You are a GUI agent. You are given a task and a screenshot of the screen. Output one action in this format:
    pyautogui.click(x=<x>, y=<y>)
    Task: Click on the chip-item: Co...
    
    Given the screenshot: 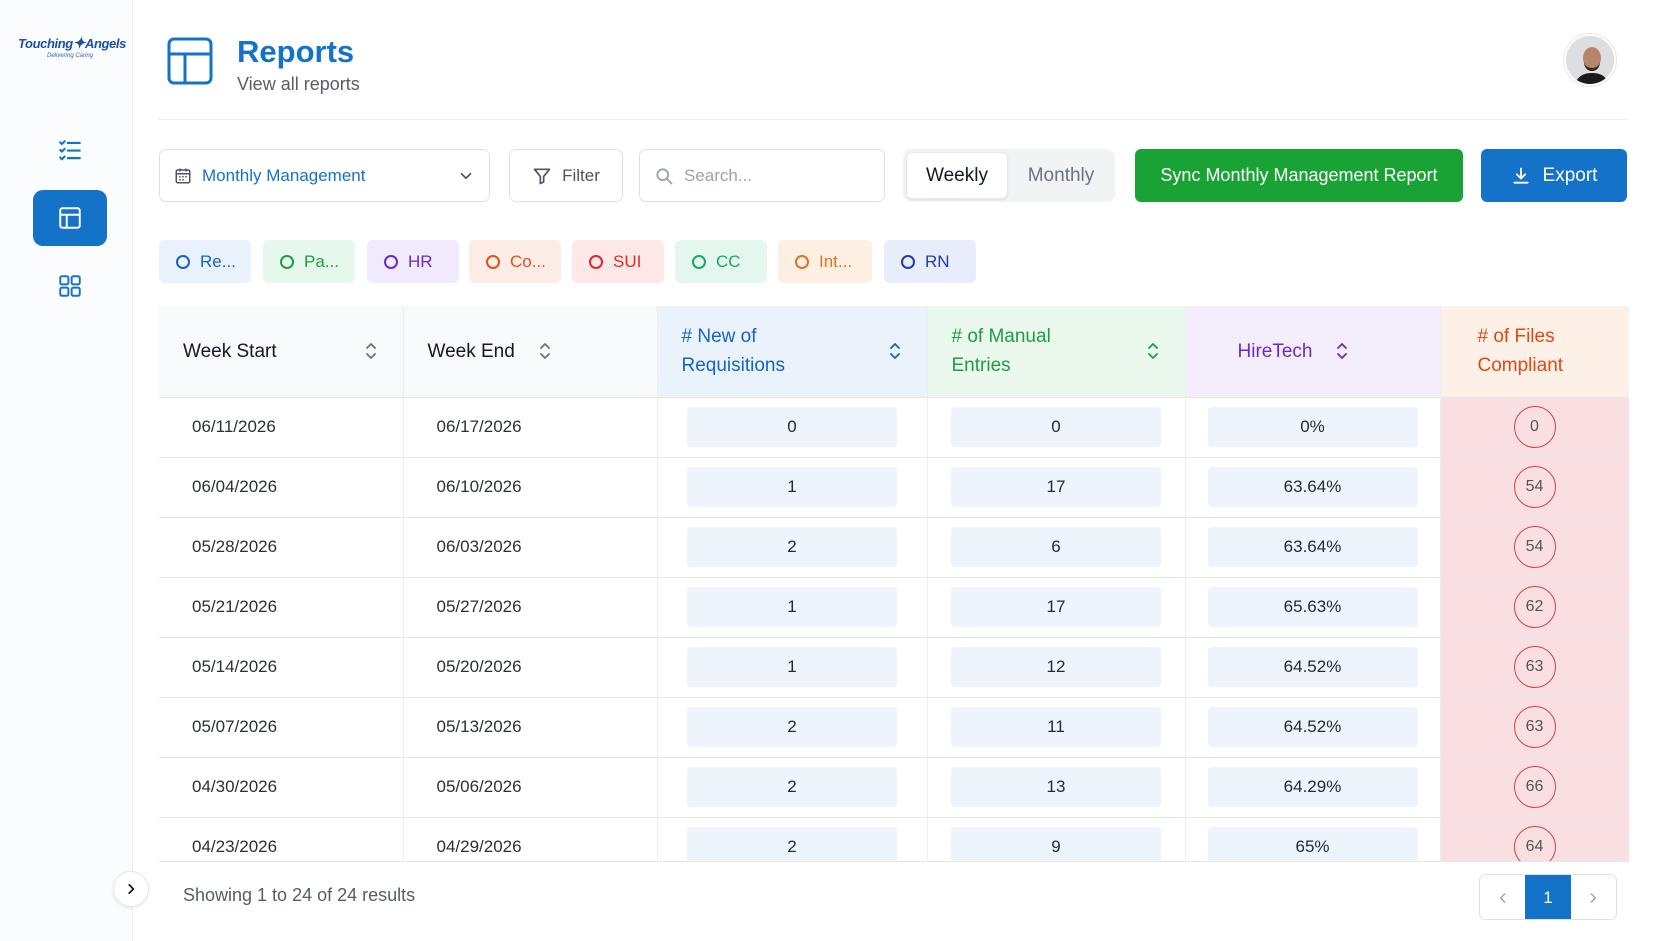 What is the action you would take?
    pyautogui.click(x=515, y=261)
    